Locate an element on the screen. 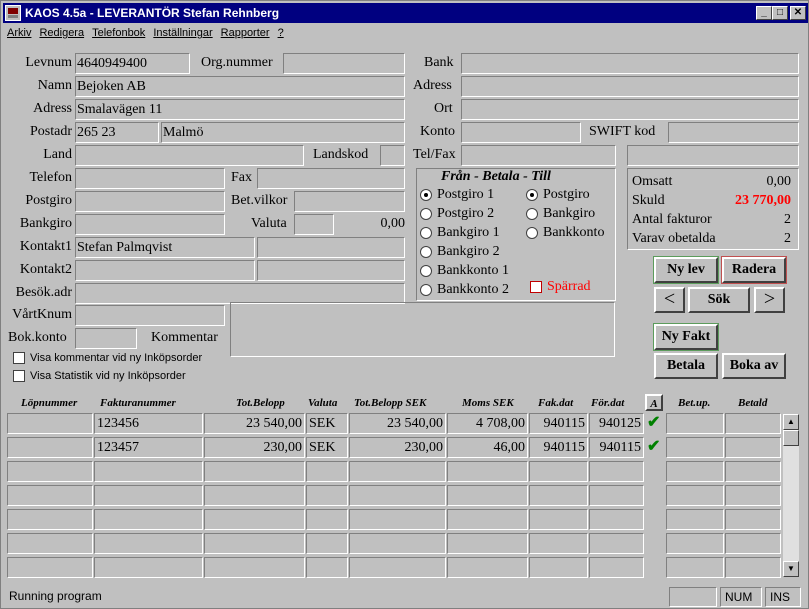 The width and height of the screenshot is (809, 609). close-button: ✕ is located at coordinates (798, 13).